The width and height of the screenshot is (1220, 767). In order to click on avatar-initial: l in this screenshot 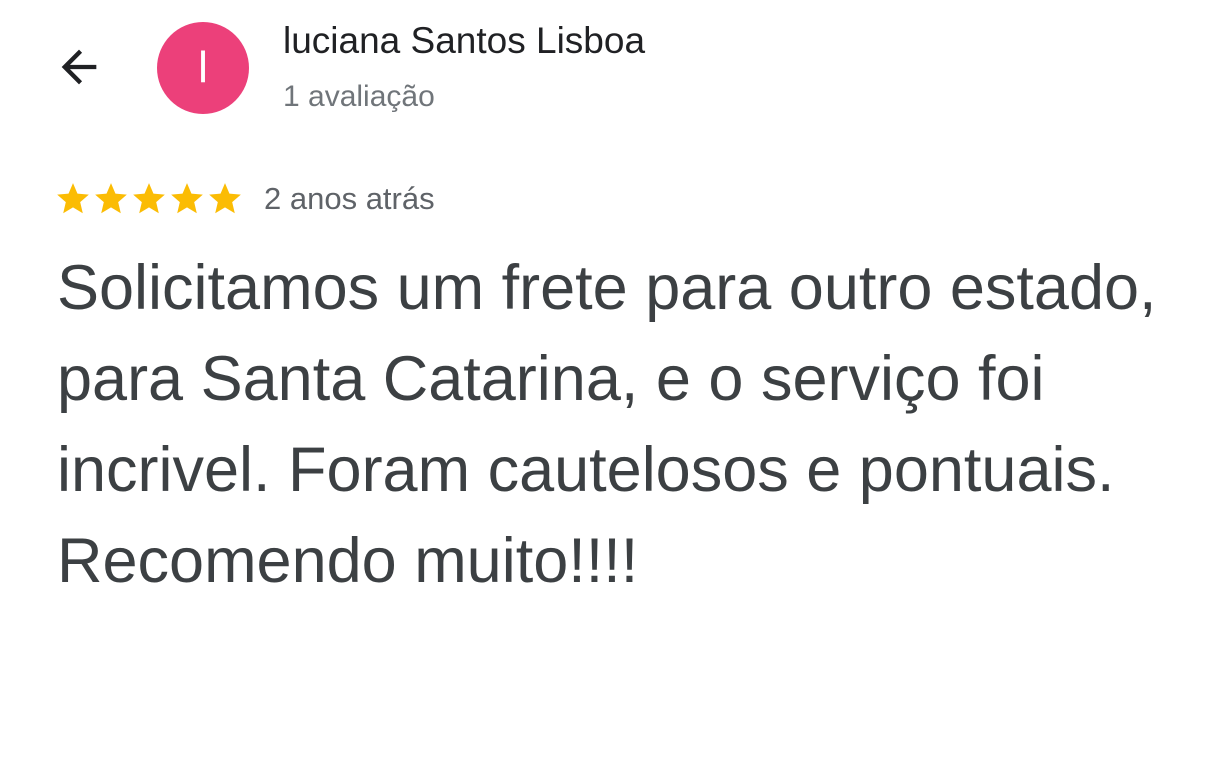, I will do `click(203, 67)`.